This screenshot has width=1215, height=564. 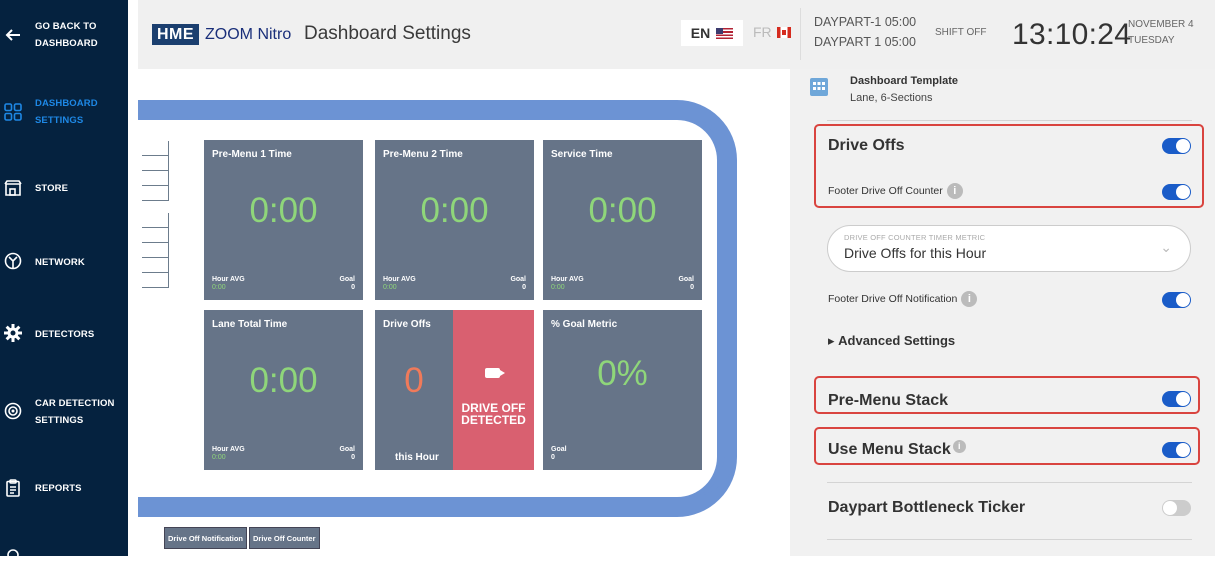 I want to click on go-back-label-2: DASHBOARD, so click(x=66, y=43).